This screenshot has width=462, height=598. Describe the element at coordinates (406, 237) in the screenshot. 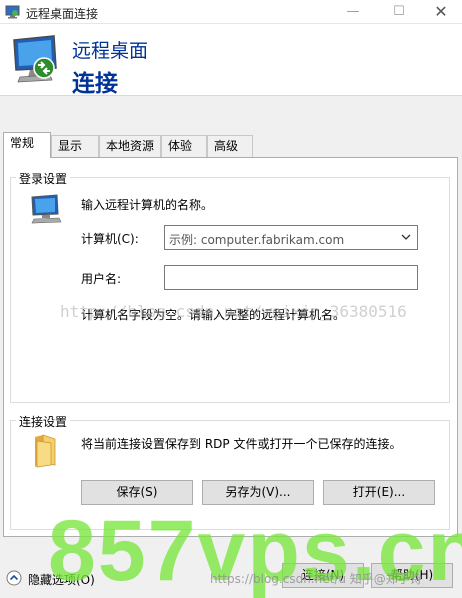

I see `chevron-down-icon` at that location.